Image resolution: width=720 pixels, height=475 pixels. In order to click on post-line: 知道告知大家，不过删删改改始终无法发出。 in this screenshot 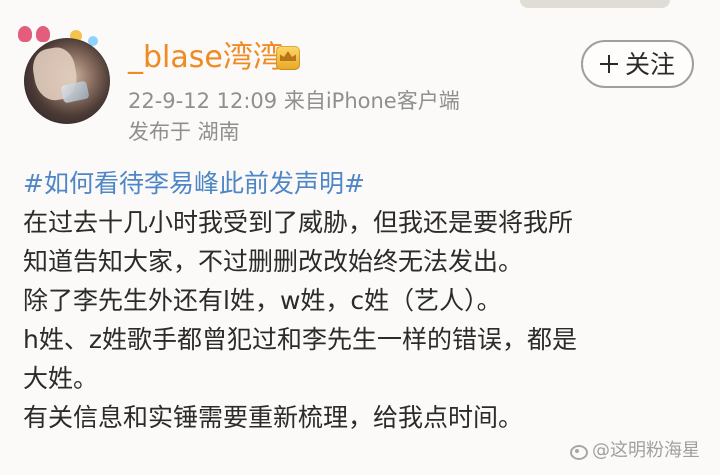, I will do `click(273, 261)`.